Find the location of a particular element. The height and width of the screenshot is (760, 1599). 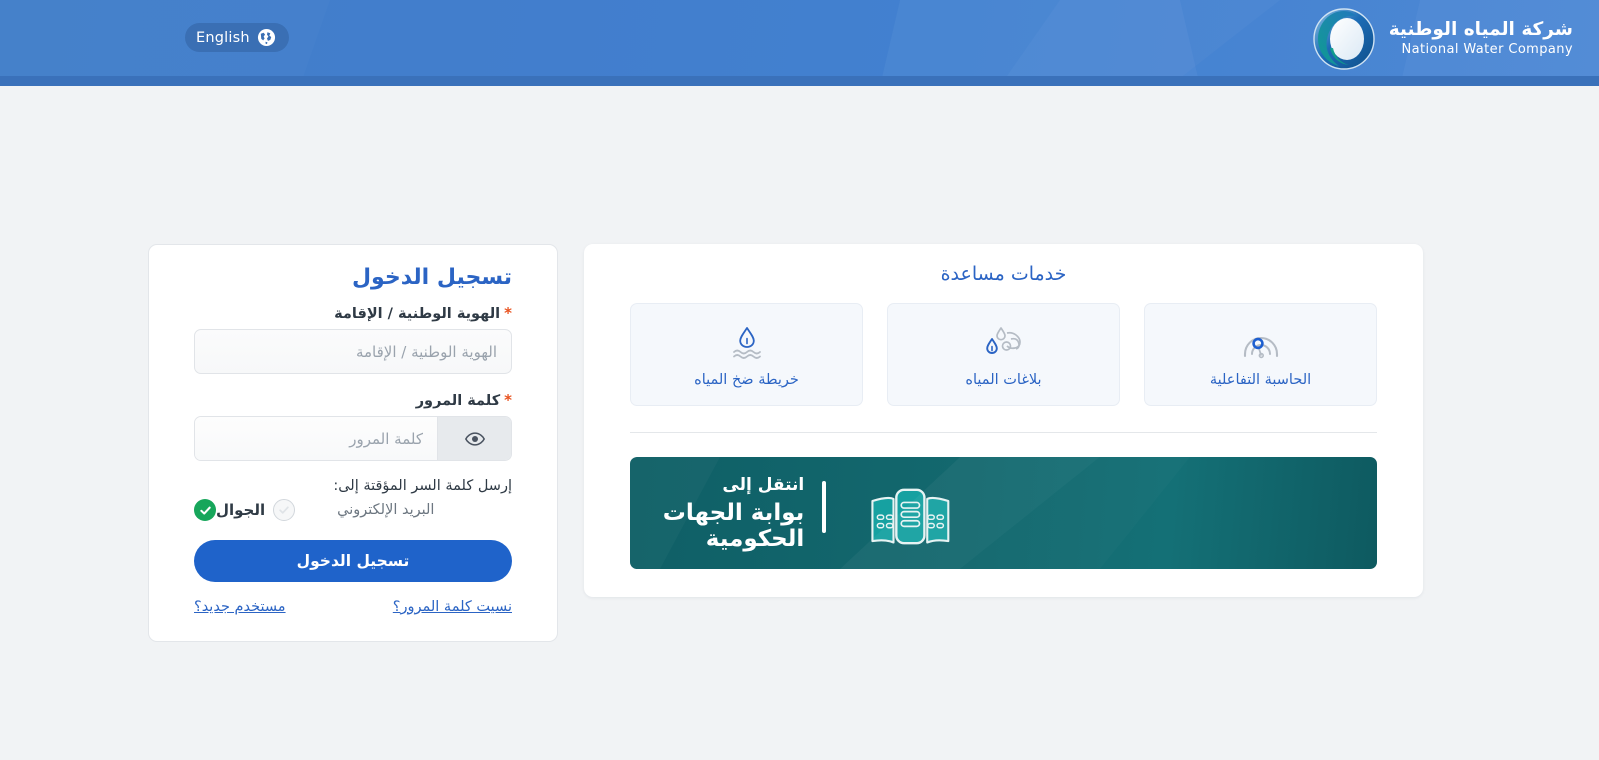

eye-icon is located at coordinates (474, 438).